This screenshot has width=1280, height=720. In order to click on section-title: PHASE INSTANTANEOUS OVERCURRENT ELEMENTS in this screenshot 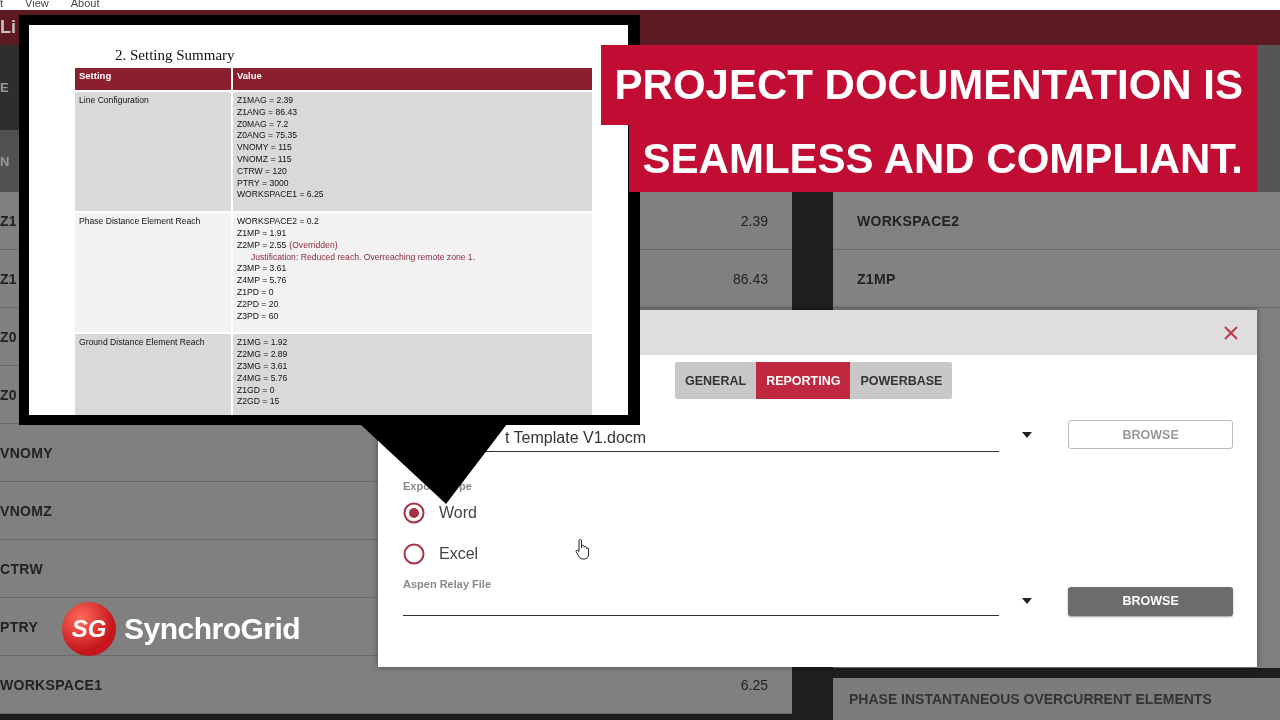, I will do `click(1030, 699)`.